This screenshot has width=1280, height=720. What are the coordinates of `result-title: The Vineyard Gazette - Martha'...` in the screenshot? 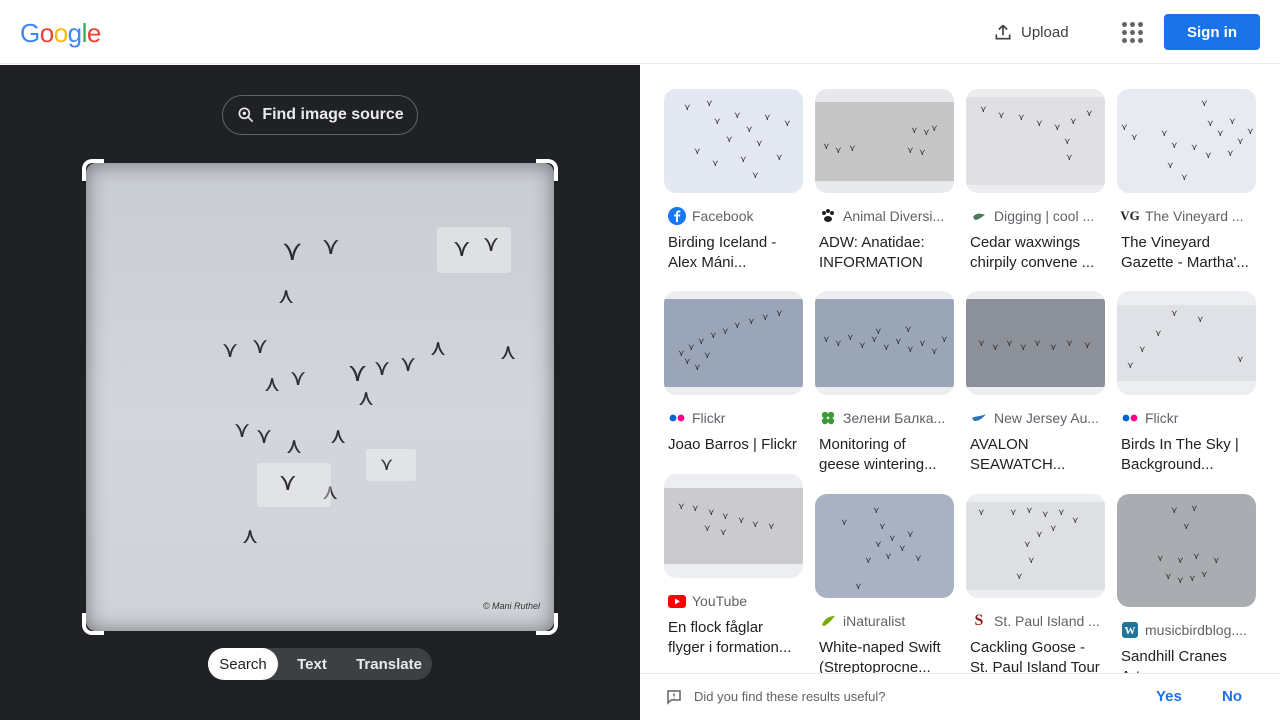 It's located at (1184, 253).